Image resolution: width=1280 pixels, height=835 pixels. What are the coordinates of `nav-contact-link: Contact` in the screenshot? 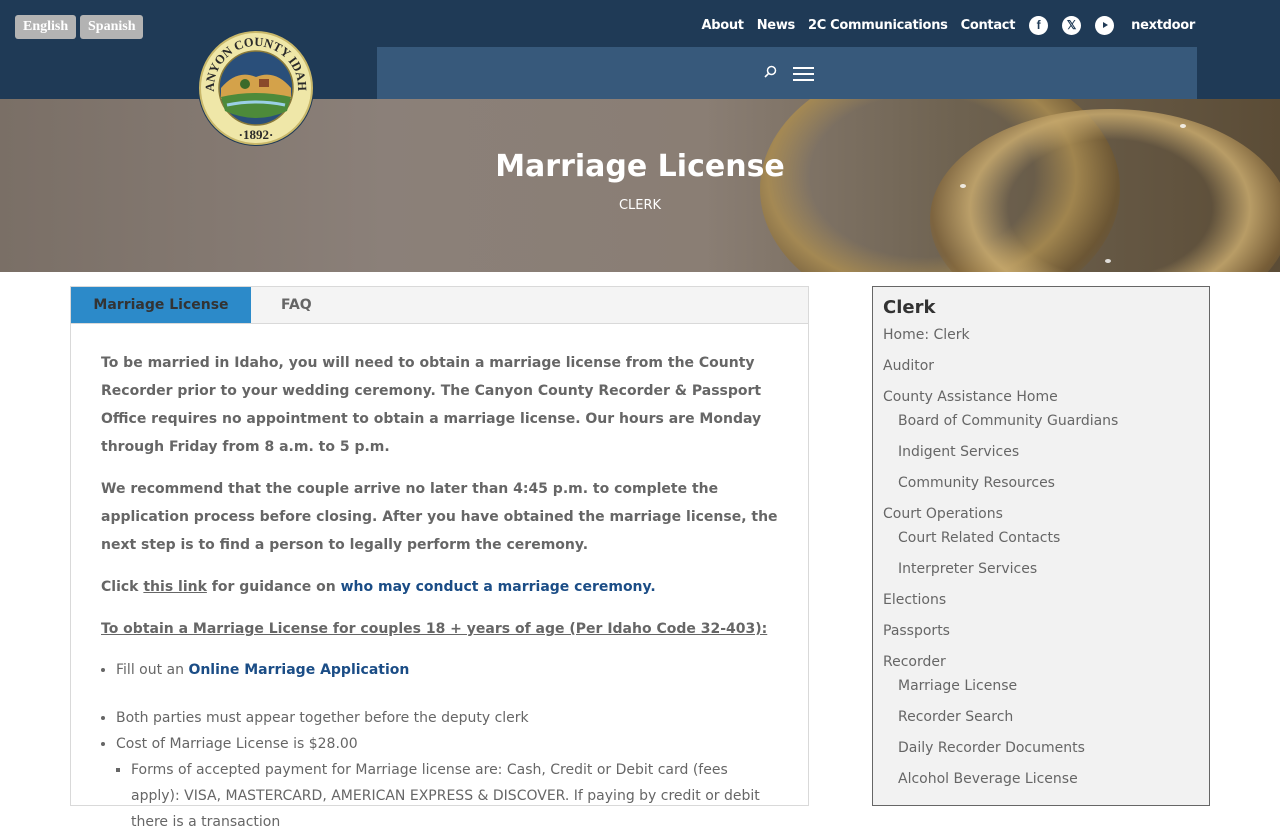 It's located at (988, 25).